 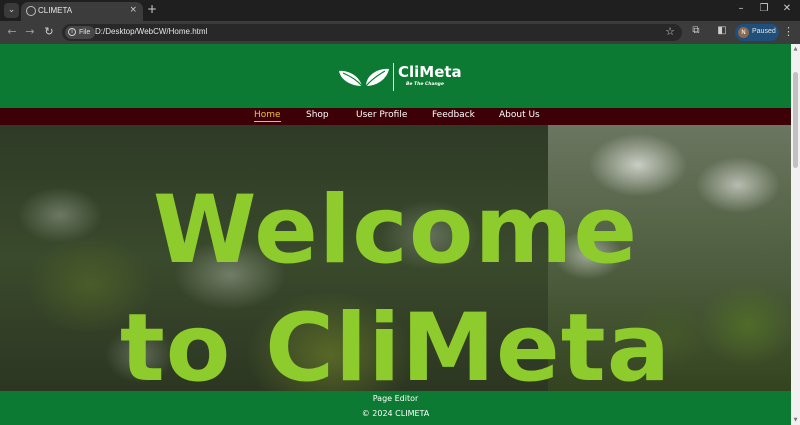 I want to click on forward-button: →, so click(x=30, y=31).